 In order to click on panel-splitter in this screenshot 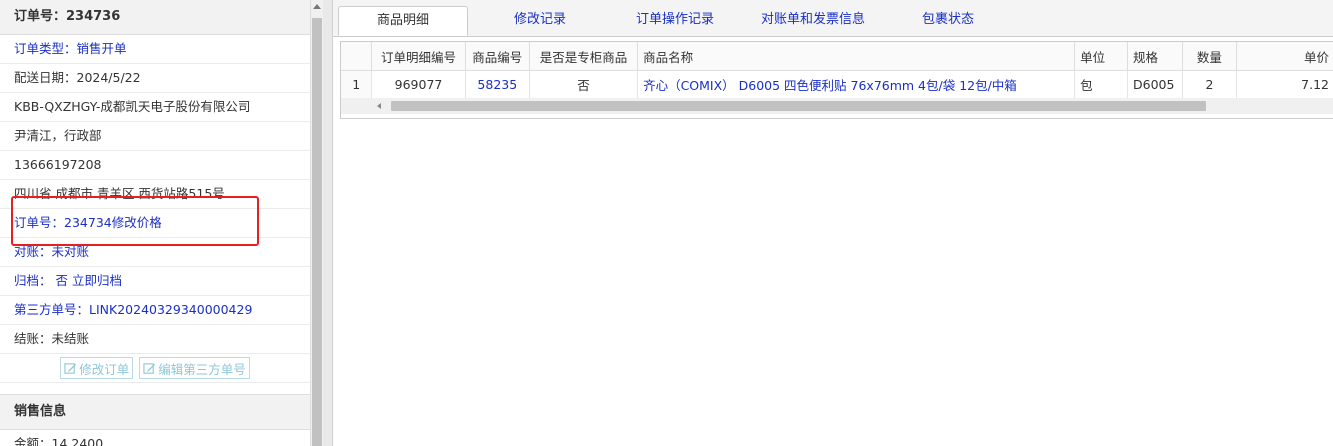, I will do `click(328, 223)`.